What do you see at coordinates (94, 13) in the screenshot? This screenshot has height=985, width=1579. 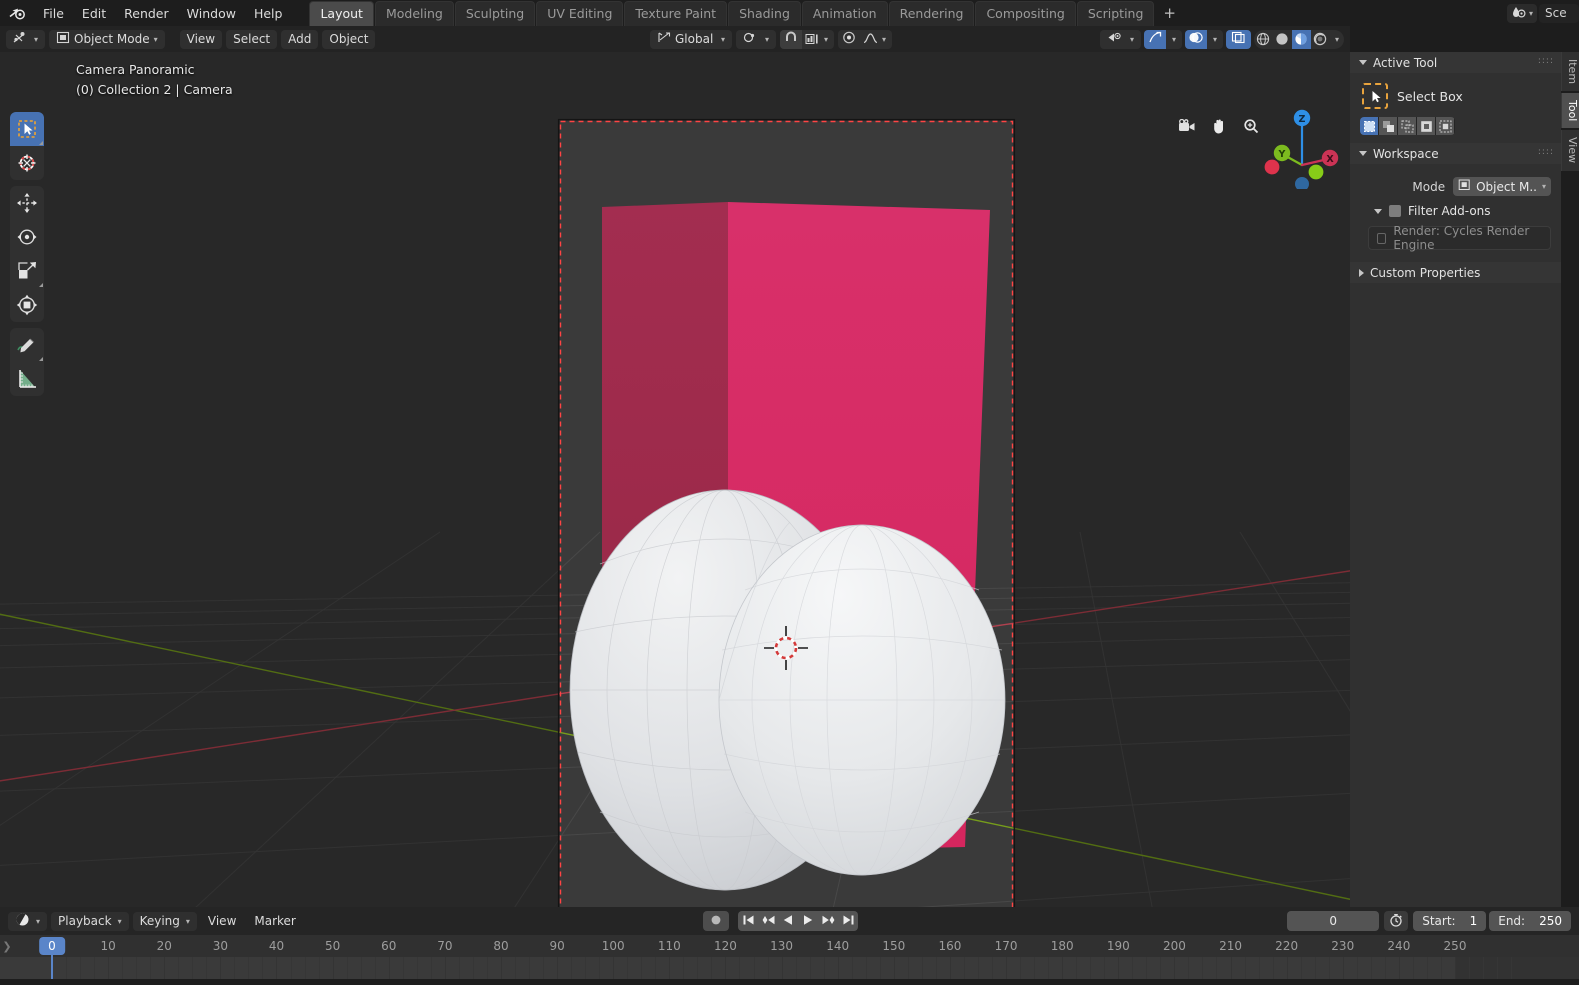 I see `menu-edit: Edit` at bounding box center [94, 13].